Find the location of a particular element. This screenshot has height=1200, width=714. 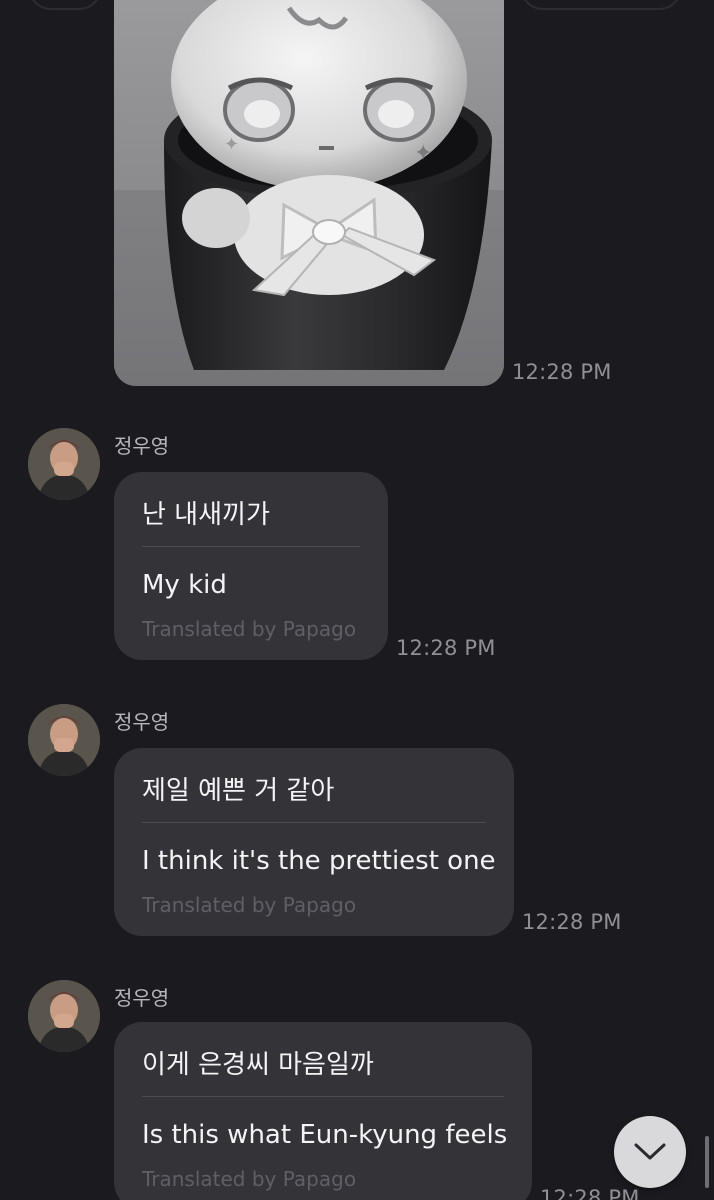

top-button-partial is located at coordinates (65, 5).